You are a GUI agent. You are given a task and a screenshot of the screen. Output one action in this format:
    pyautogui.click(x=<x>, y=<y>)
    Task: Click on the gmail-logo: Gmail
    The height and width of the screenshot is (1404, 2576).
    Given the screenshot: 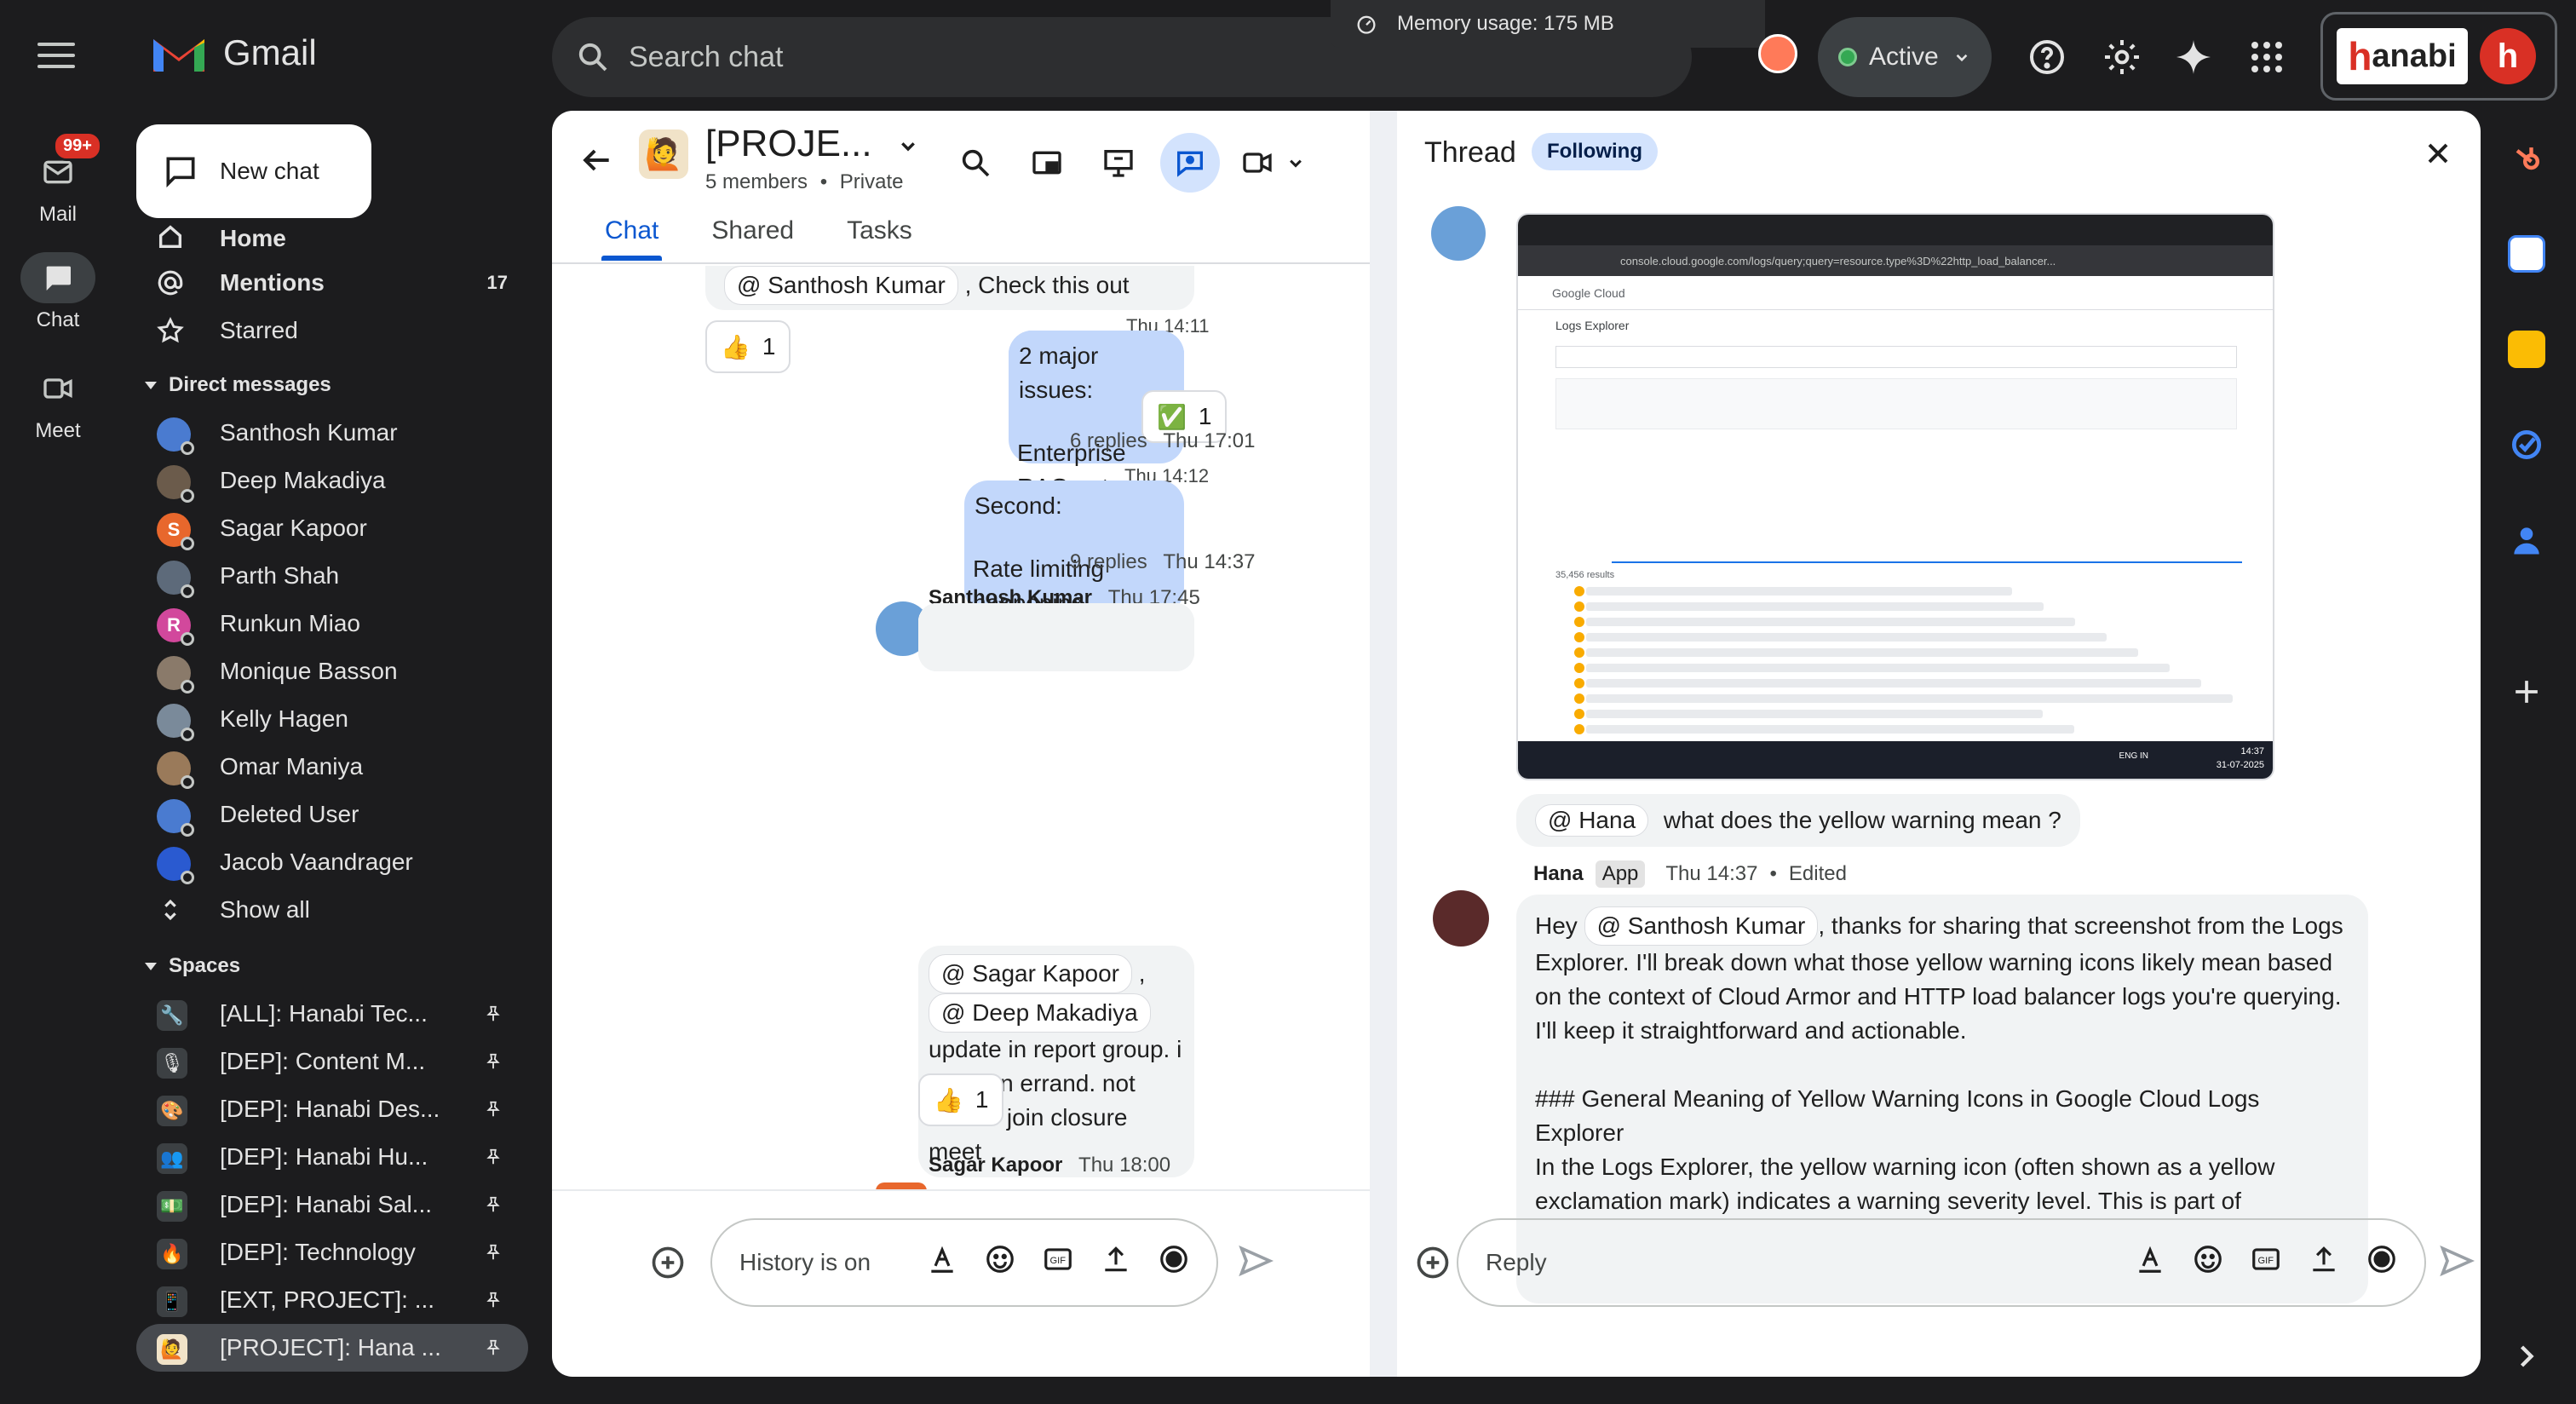 What is the action you would take?
    pyautogui.click(x=234, y=53)
    